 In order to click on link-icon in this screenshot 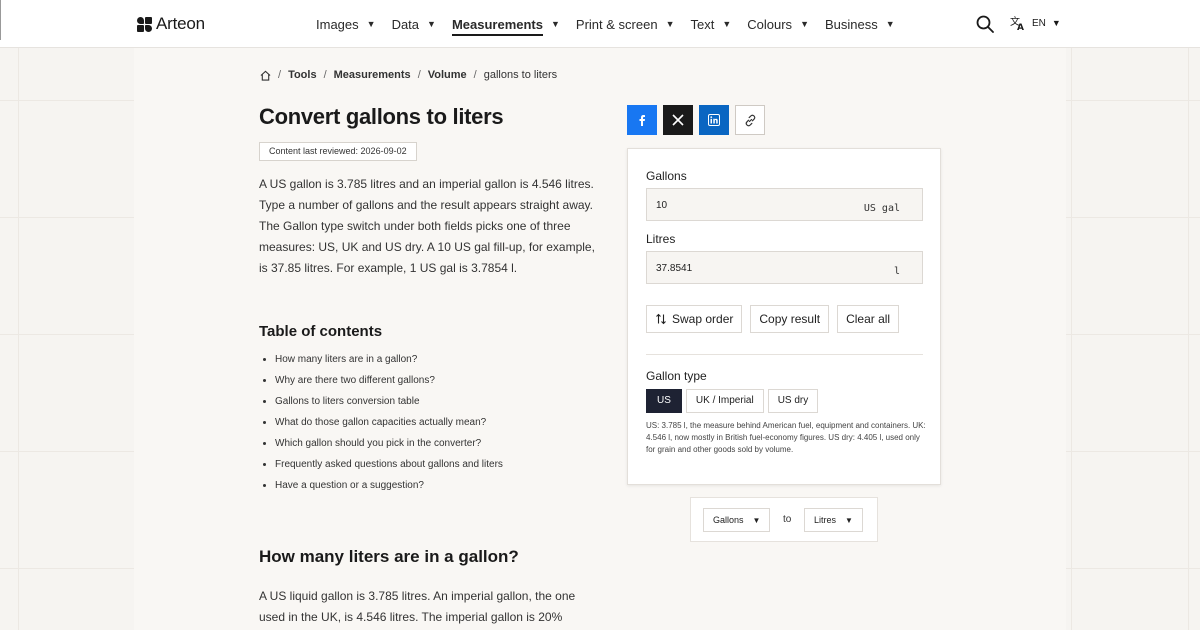, I will do `click(750, 120)`.